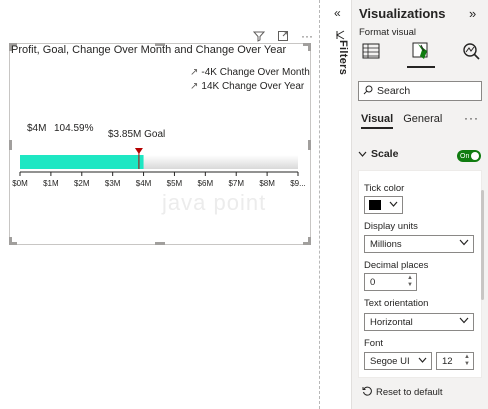 The height and width of the screenshot is (409, 488). Describe the element at coordinates (475, 156) in the screenshot. I see `toggle-knob` at that location.